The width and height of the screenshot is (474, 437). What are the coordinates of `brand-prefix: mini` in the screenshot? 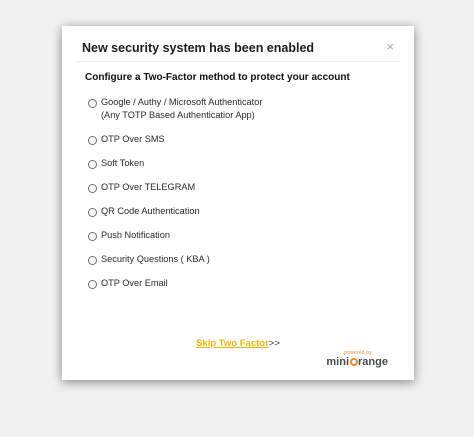 It's located at (338, 362).